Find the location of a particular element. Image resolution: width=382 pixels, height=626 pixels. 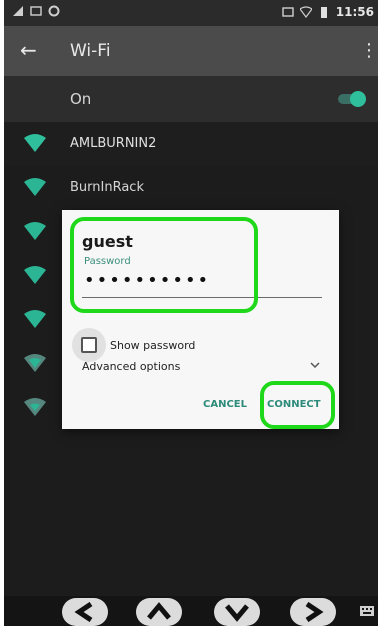

nav-down-button is located at coordinates (237, 612).